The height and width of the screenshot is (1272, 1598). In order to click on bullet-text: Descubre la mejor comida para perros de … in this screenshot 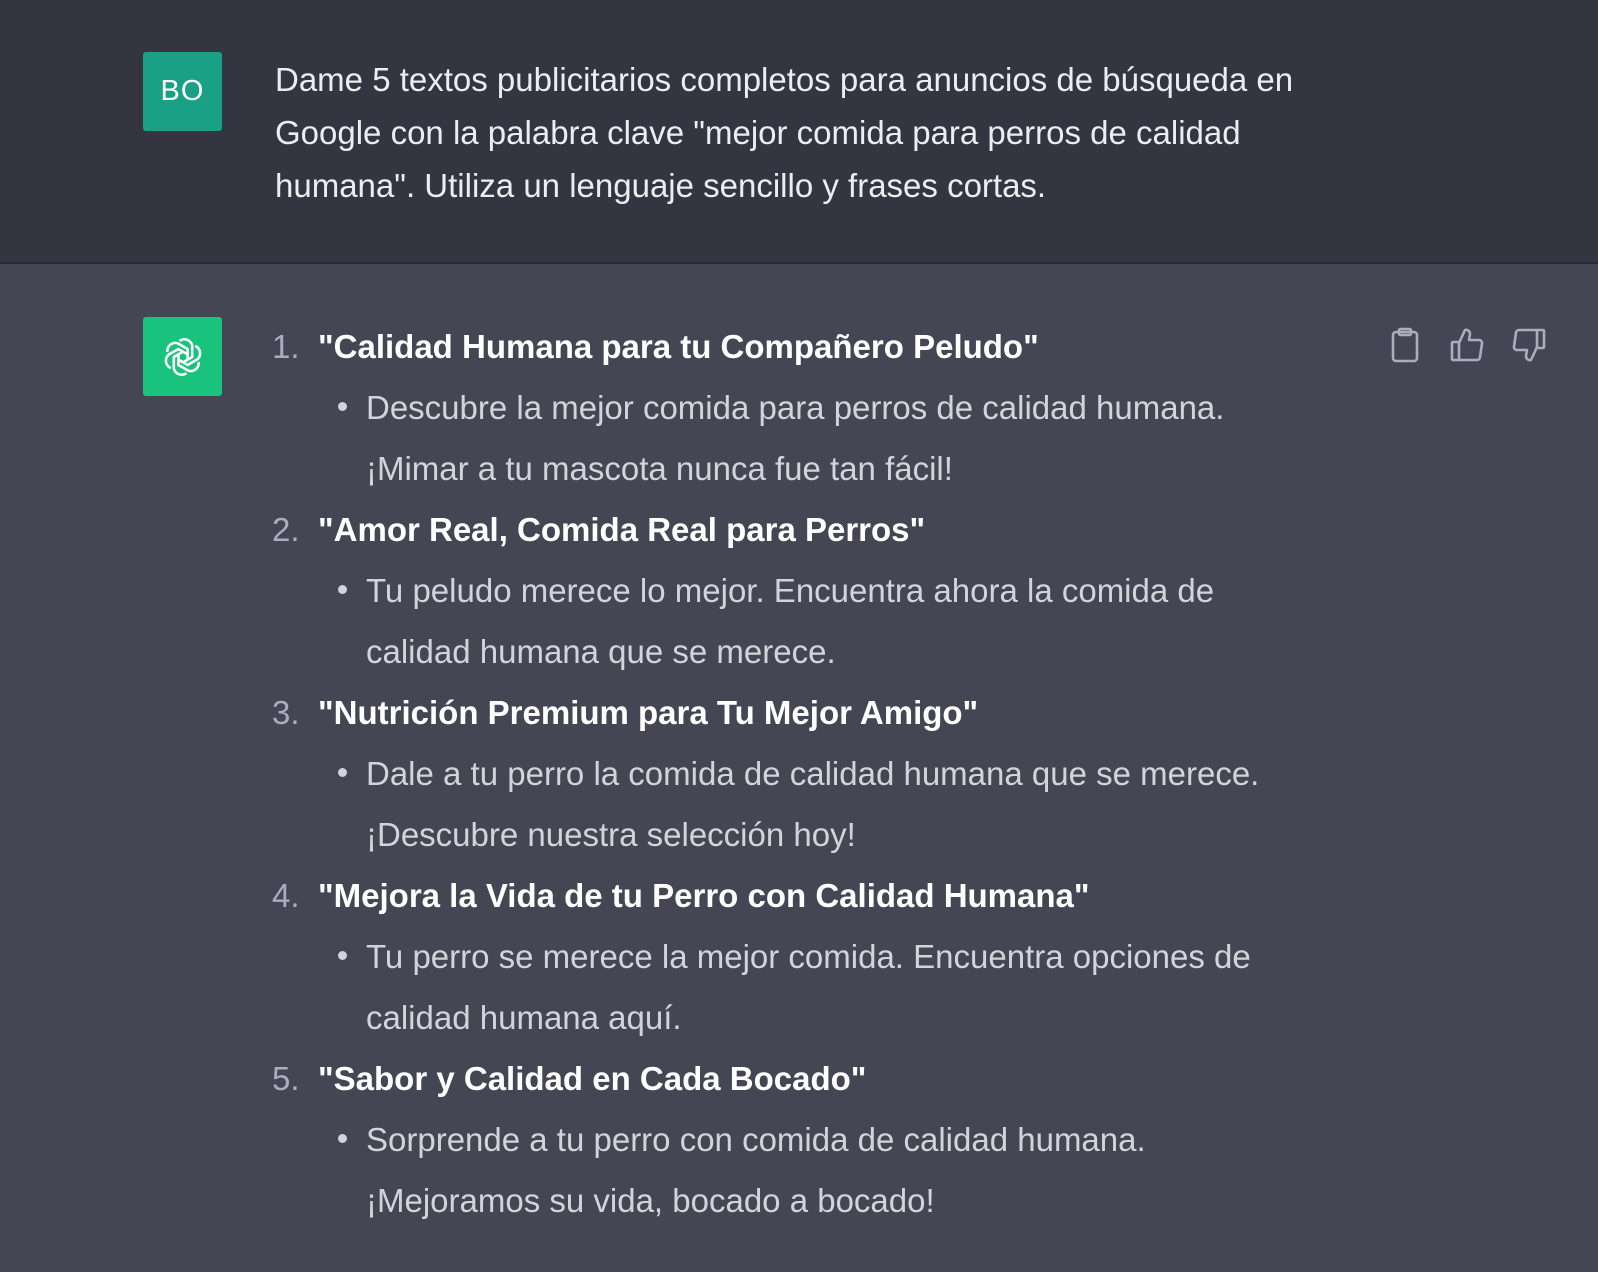, I will do `click(828, 438)`.